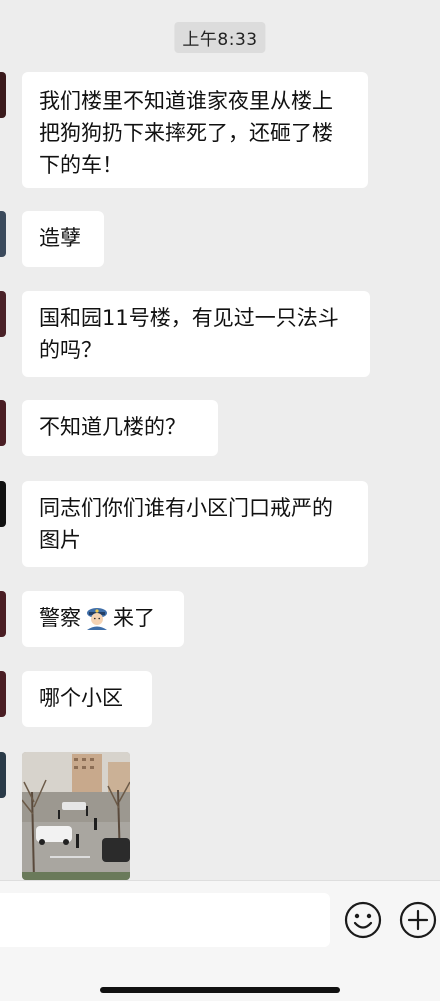  I want to click on message-text: 造孽, so click(60, 238).